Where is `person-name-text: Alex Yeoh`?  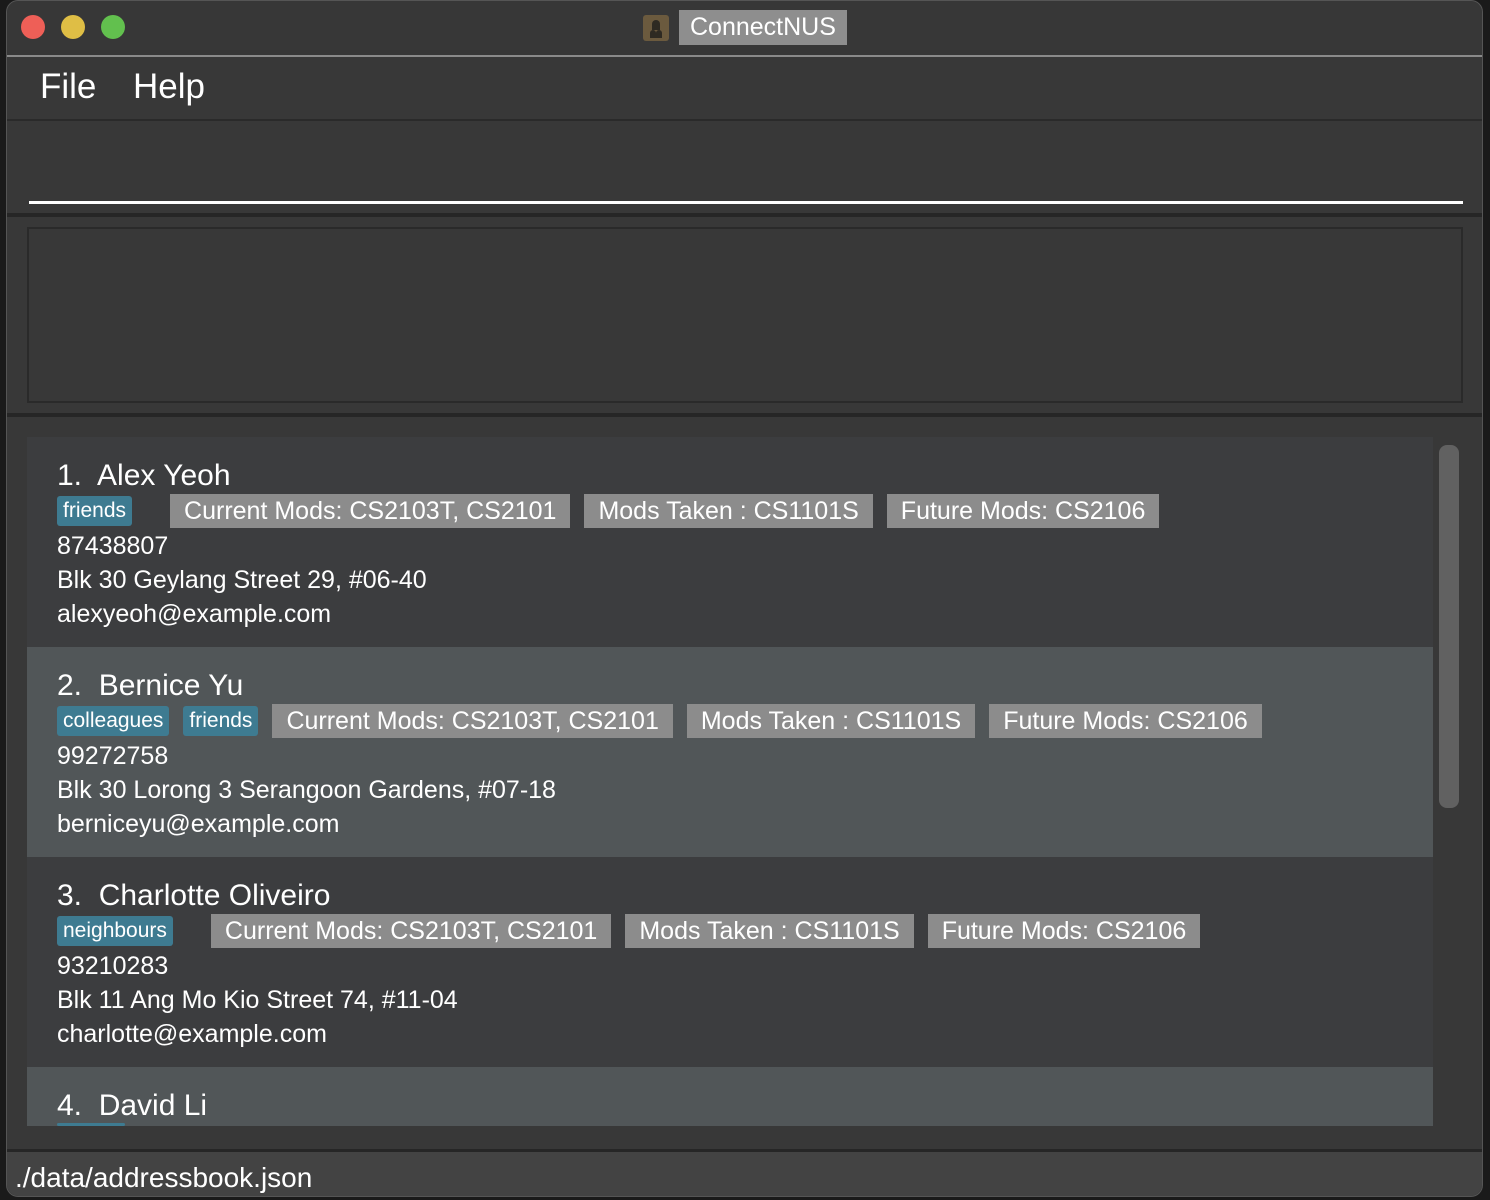 person-name-text: Alex Yeoh is located at coordinates (164, 475).